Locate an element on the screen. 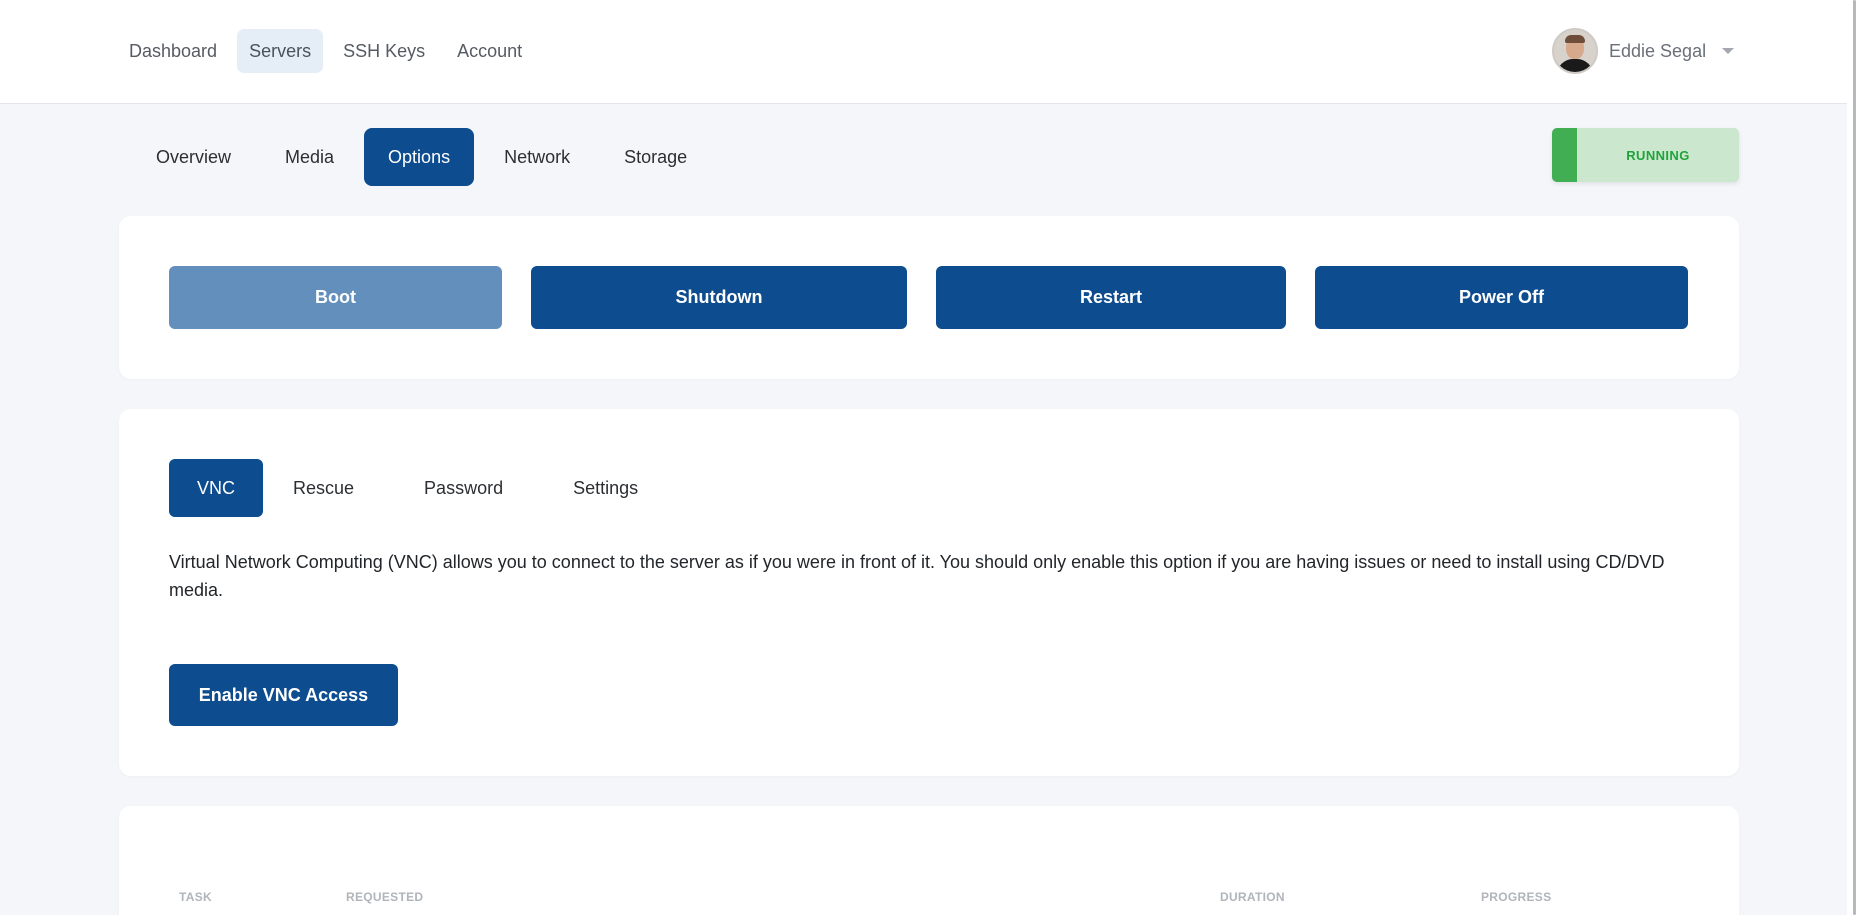 The width and height of the screenshot is (1858, 915). shutdown-button: Shutdown is located at coordinates (719, 297).